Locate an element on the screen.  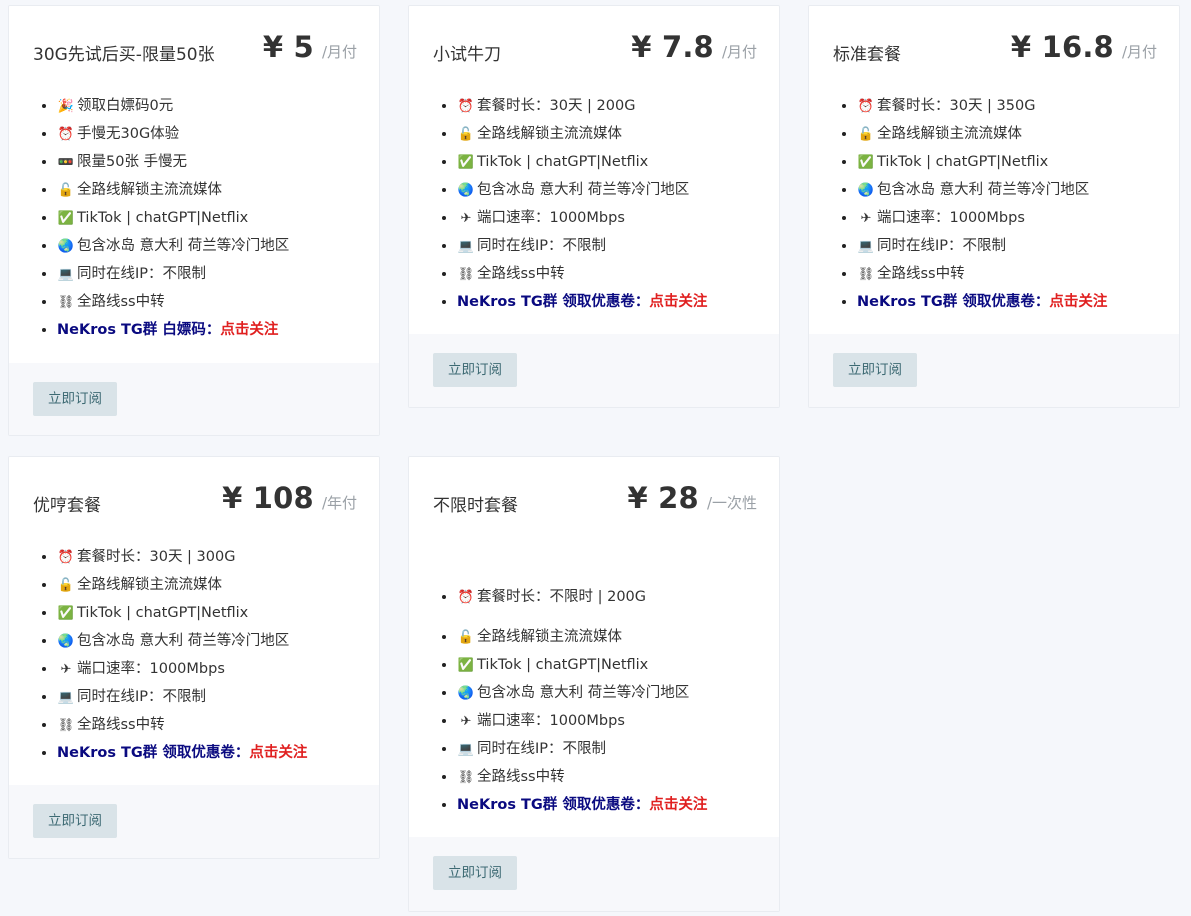
plan-name: 标准套餐 is located at coordinates (867, 55).